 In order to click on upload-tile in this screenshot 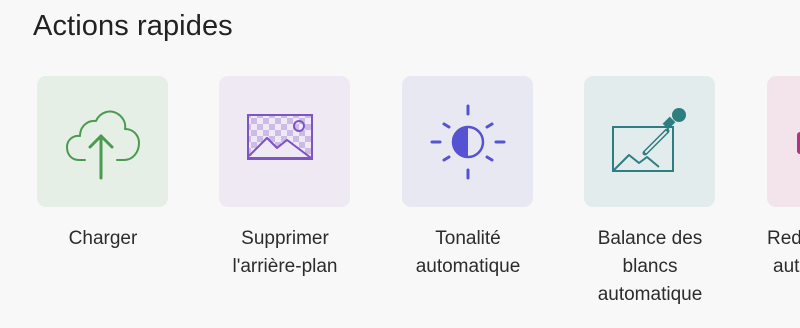, I will do `click(102, 141)`.